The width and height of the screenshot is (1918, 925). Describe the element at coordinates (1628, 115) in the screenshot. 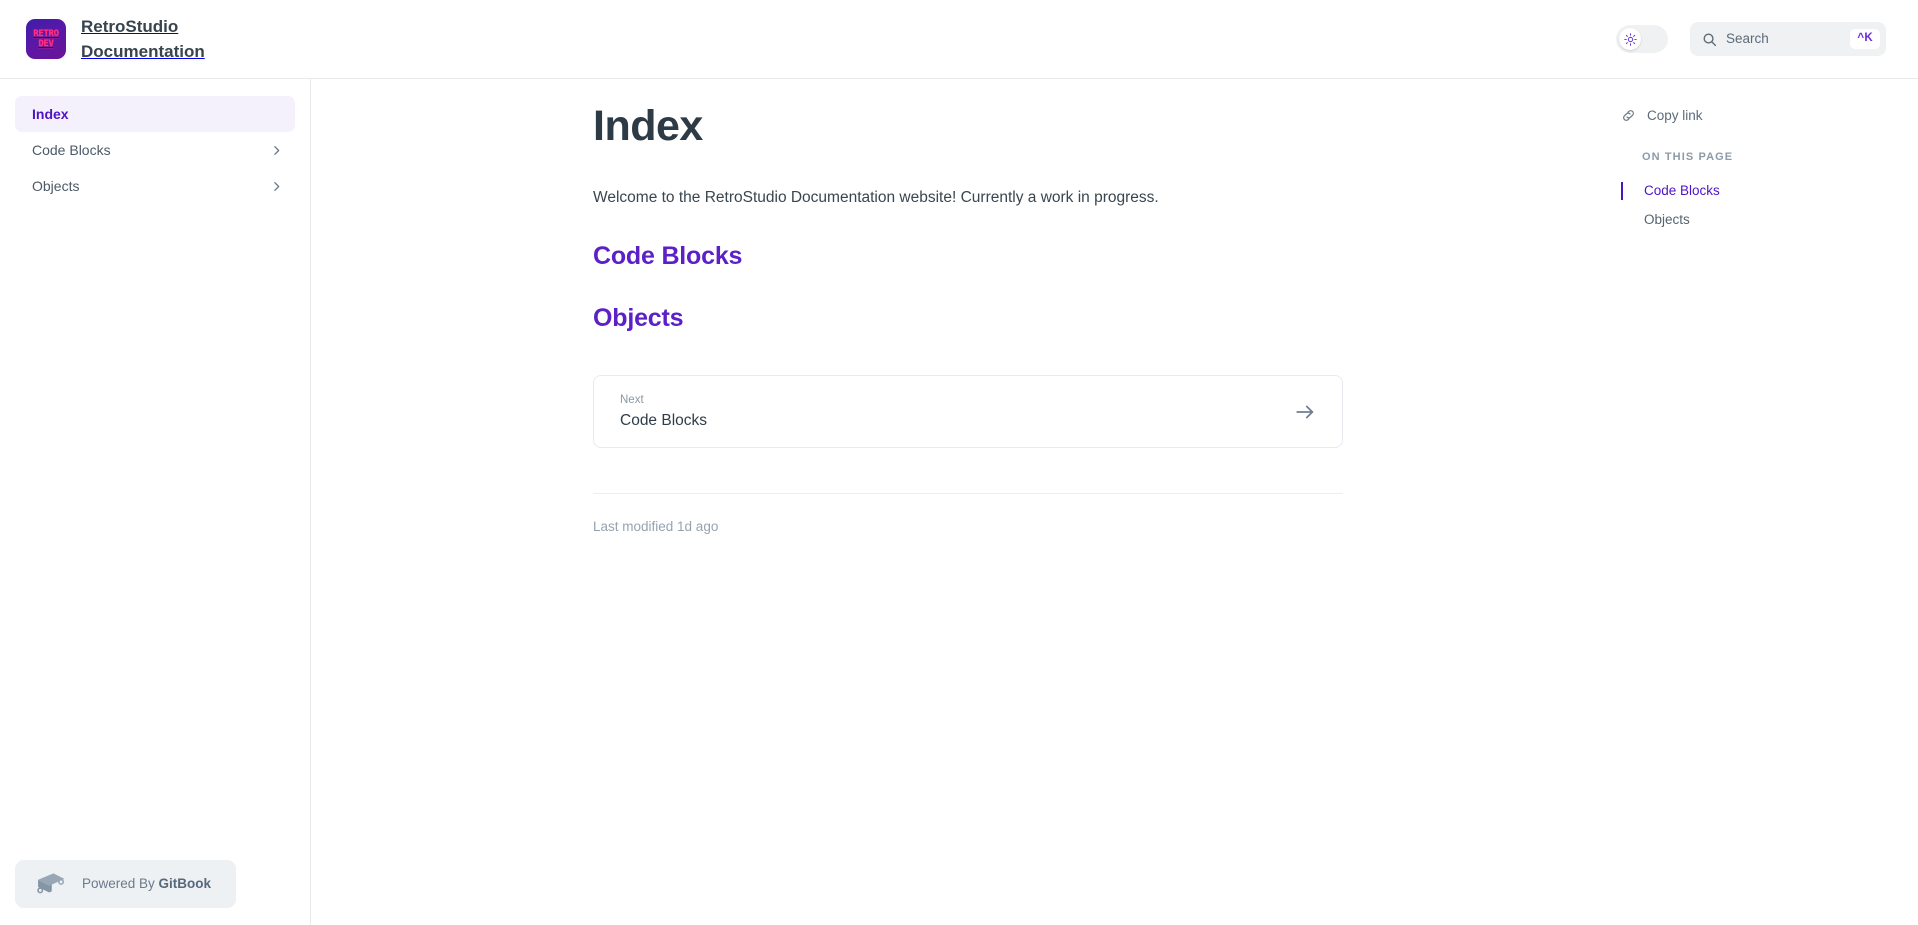

I see `link-icon` at that location.